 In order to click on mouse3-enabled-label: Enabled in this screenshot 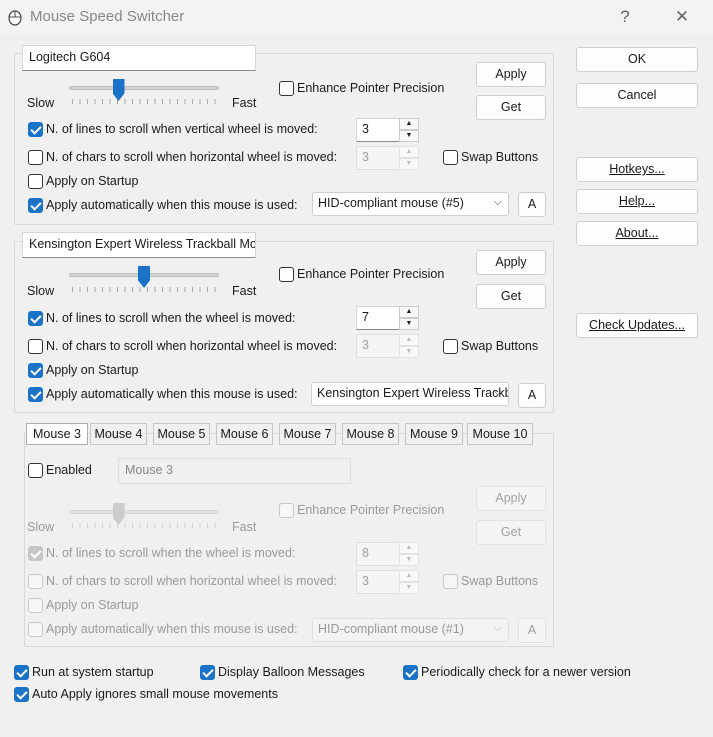, I will do `click(69, 470)`.